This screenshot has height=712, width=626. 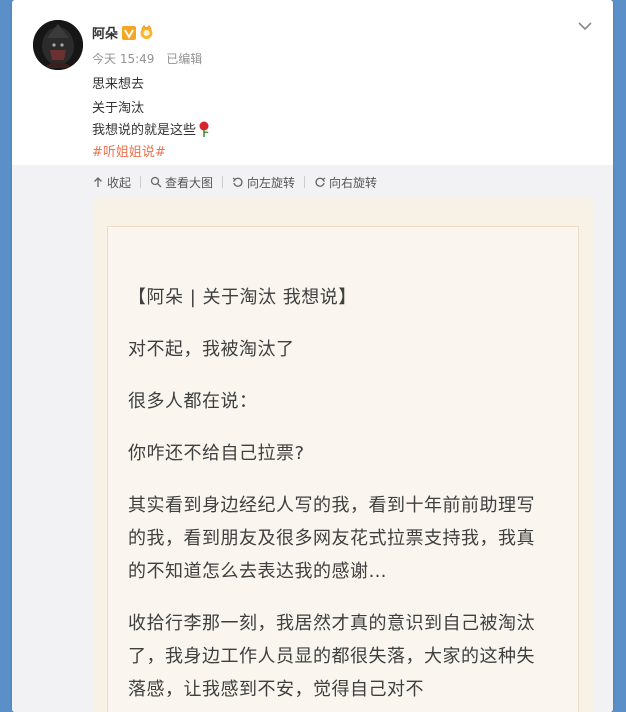 What do you see at coordinates (242, 297) in the screenshot?
I see `article-title: 【阿朵 | 关于淘汰 我想说】` at bounding box center [242, 297].